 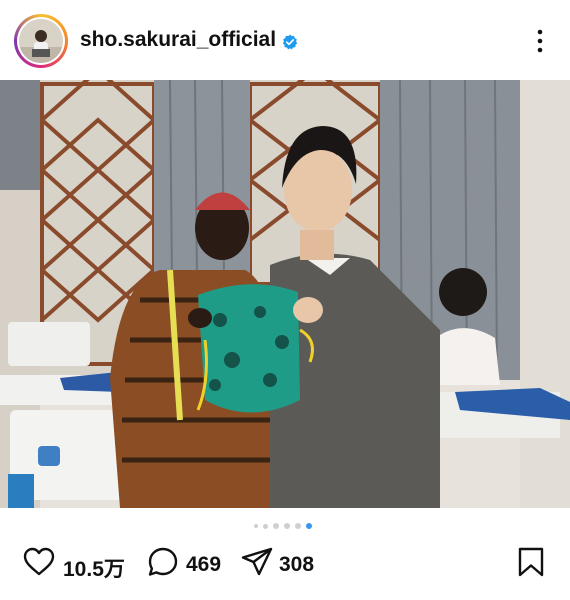 What do you see at coordinates (178, 40) in the screenshot?
I see `username: sho.sakurai_official` at bounding box center [178, 40].